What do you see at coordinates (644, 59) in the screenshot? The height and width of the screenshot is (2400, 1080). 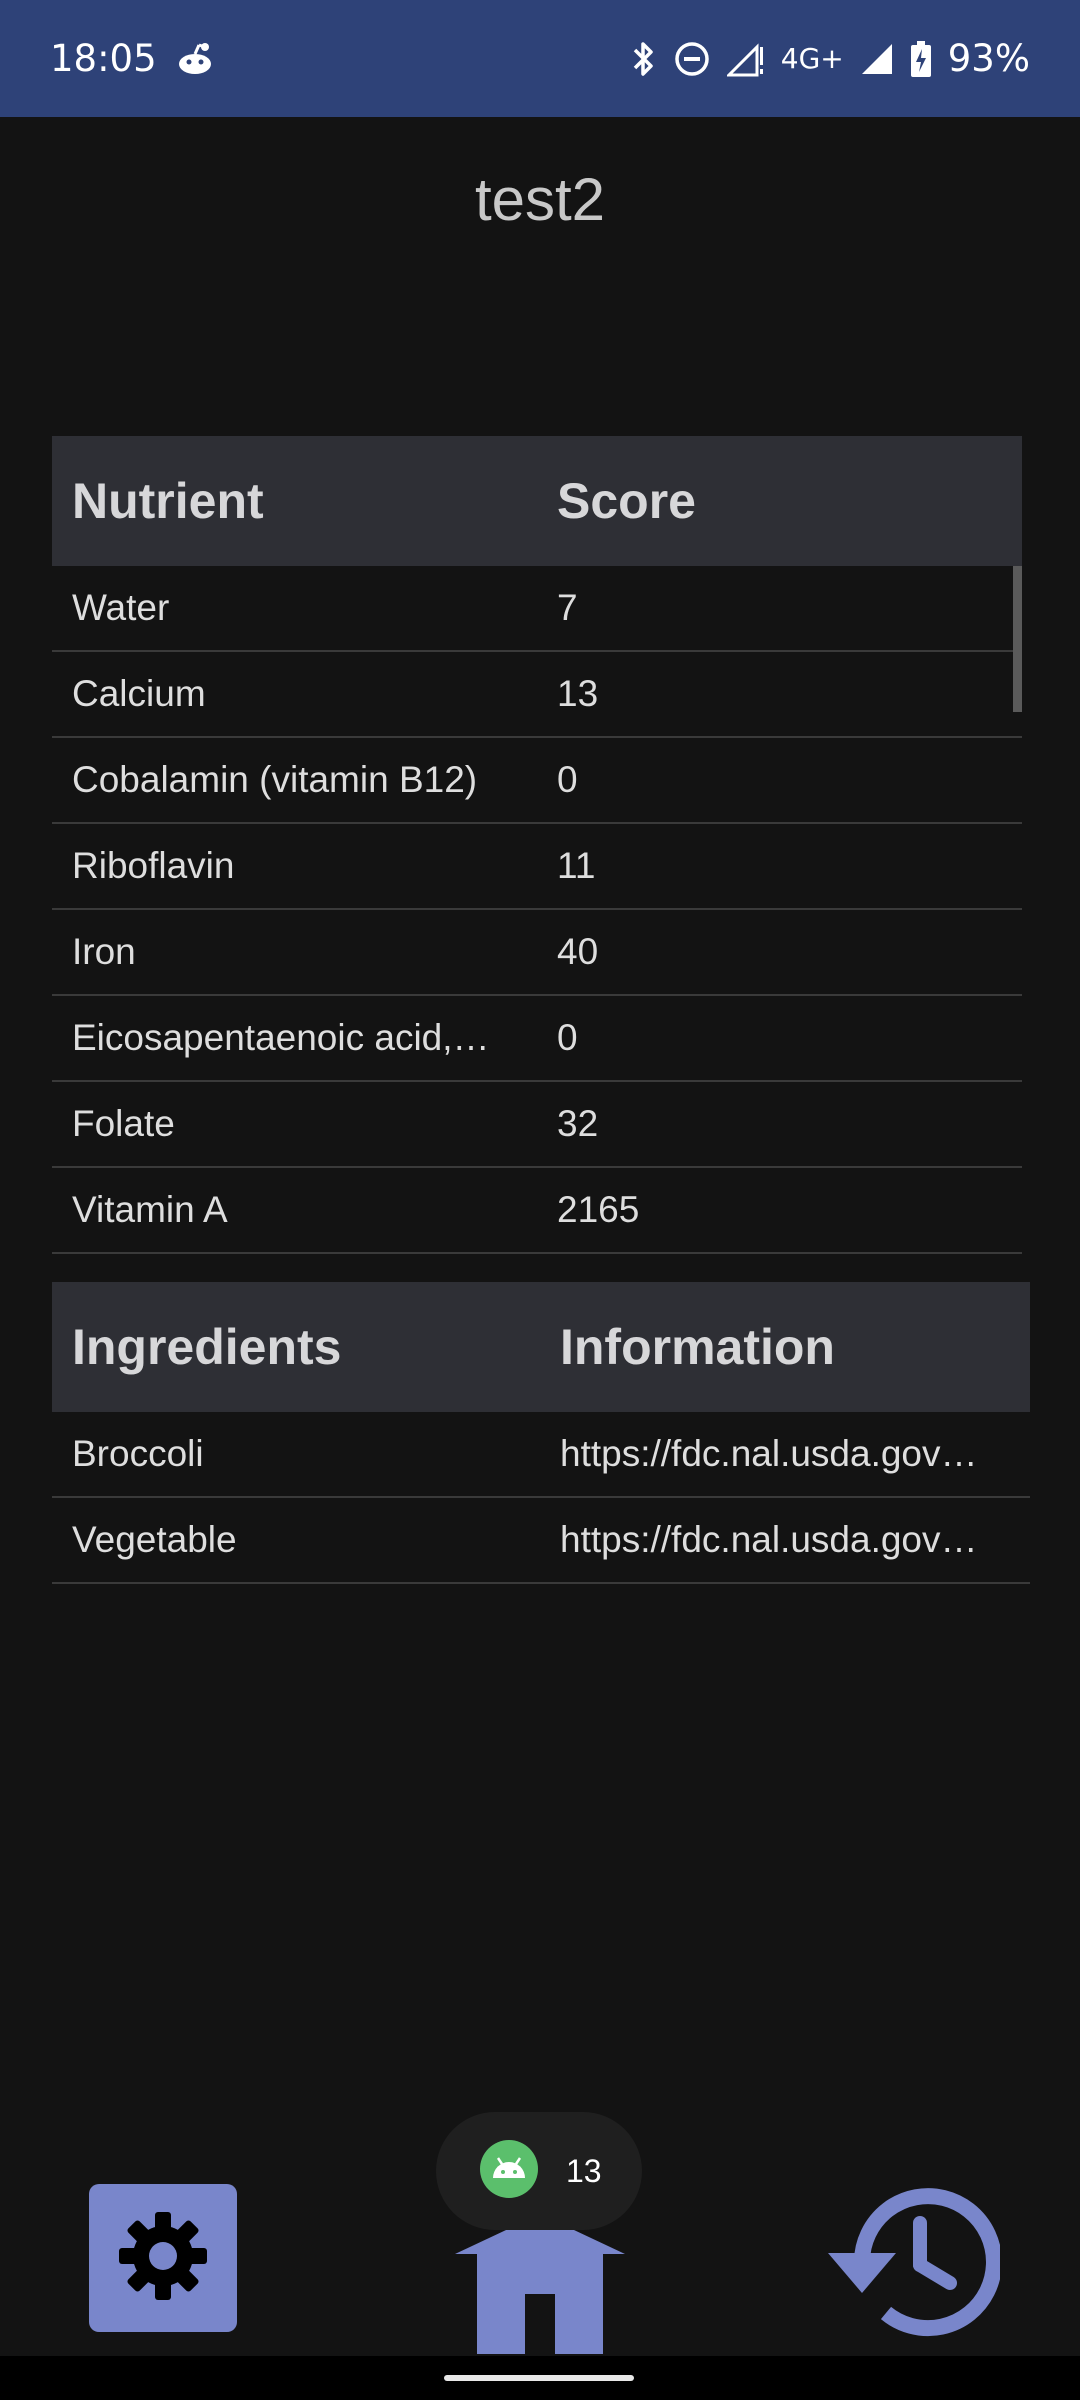 I see `bluetooth-icon` at bounding box center [644, 59].